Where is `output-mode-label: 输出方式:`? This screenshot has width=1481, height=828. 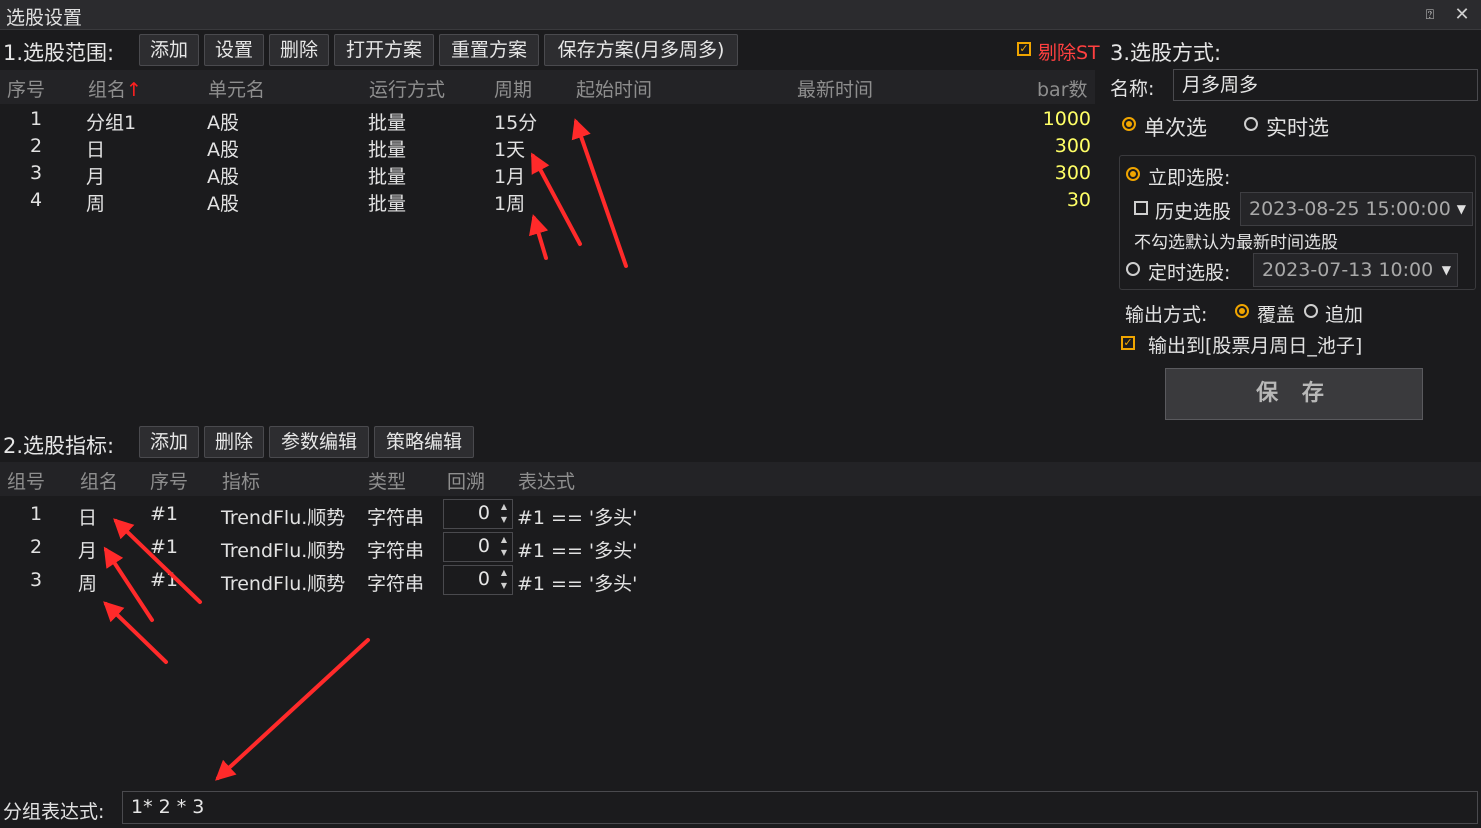 output-mode-label: 输出方式: is located at coordinates (1166, 315).